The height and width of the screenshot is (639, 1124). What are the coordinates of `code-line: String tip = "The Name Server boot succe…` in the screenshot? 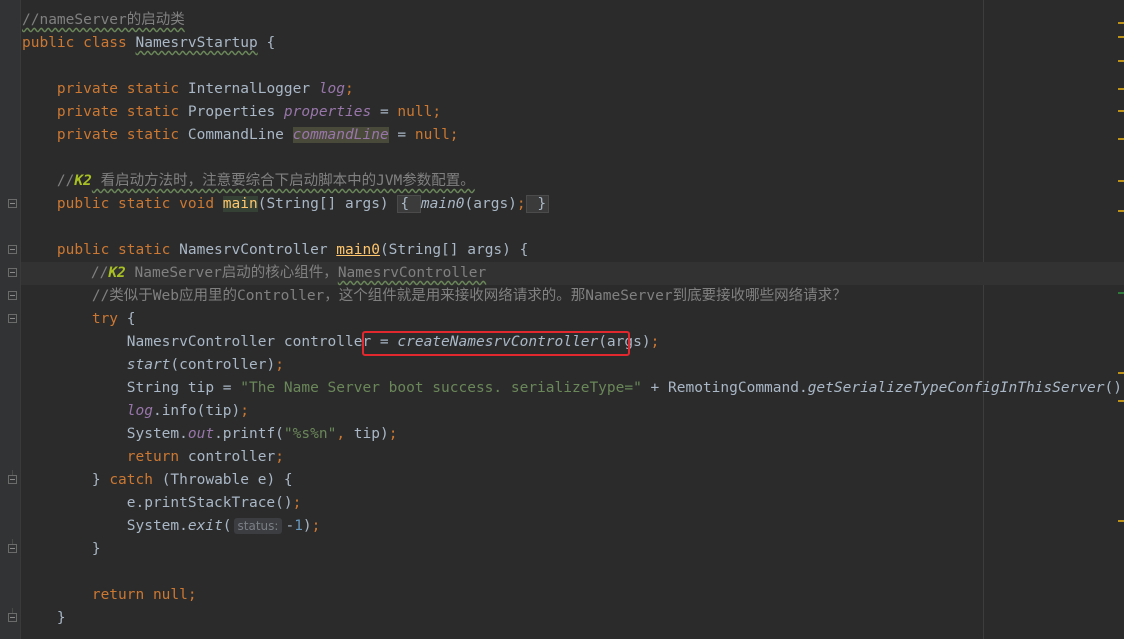 It's located at (573, 388).